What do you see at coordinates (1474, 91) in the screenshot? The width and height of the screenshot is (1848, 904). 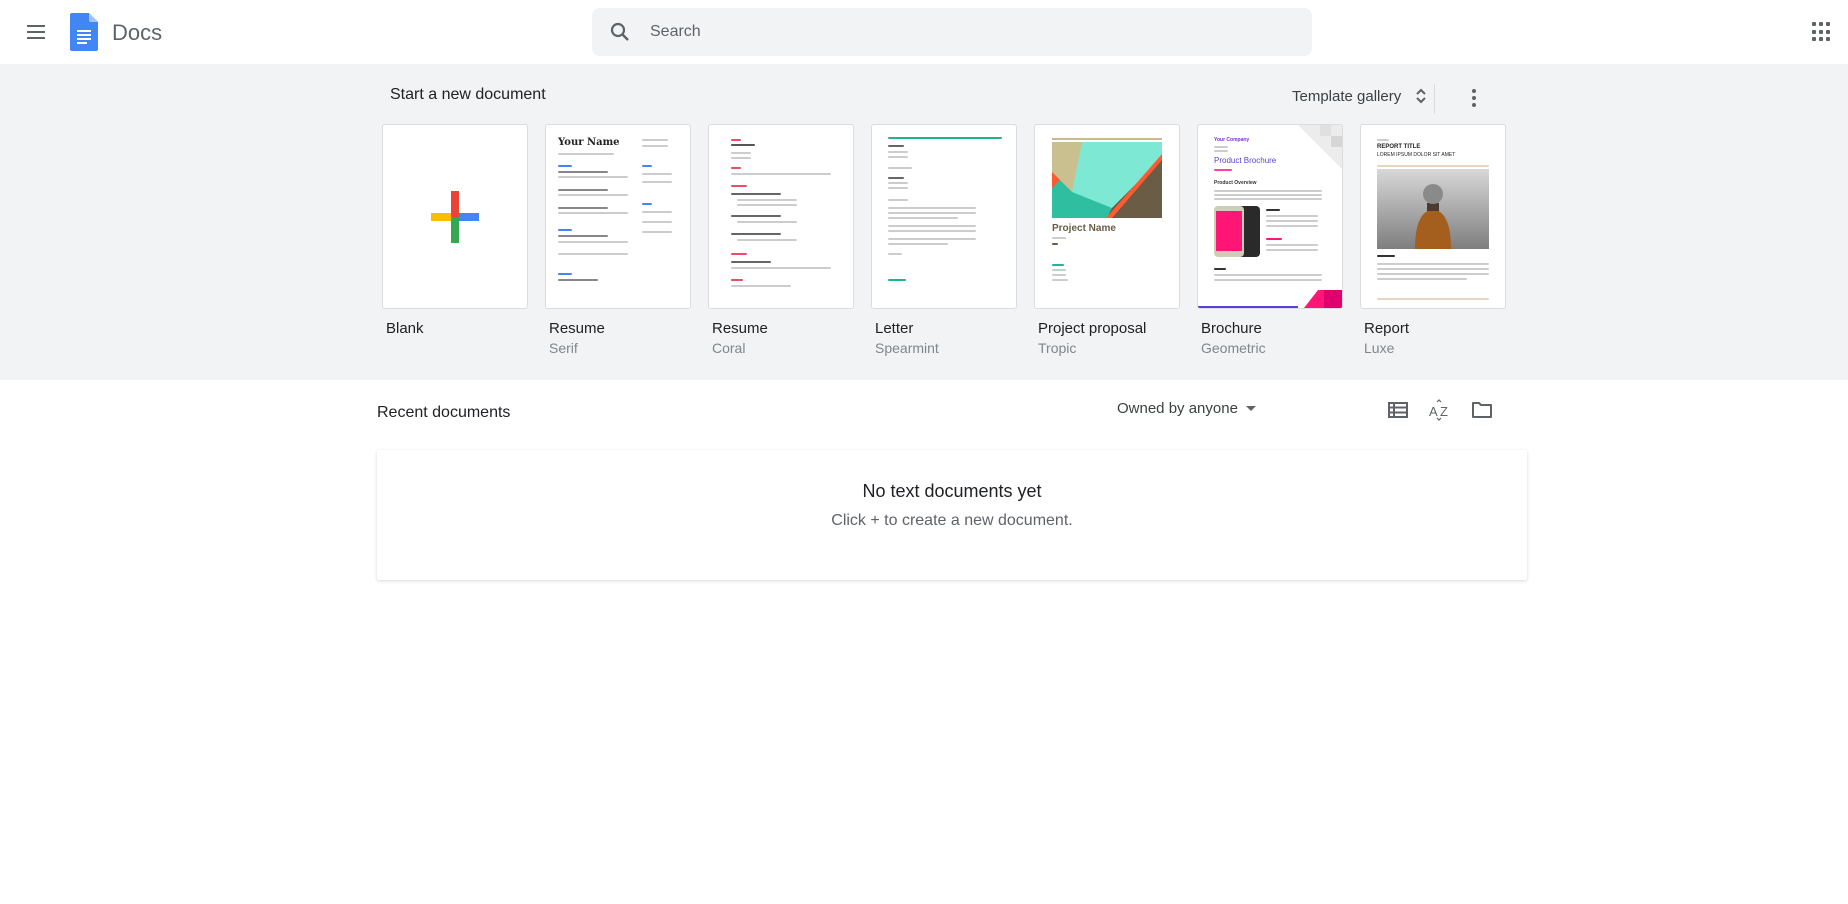 I see `more-vert-icon` at bounding box center [1474, 91].